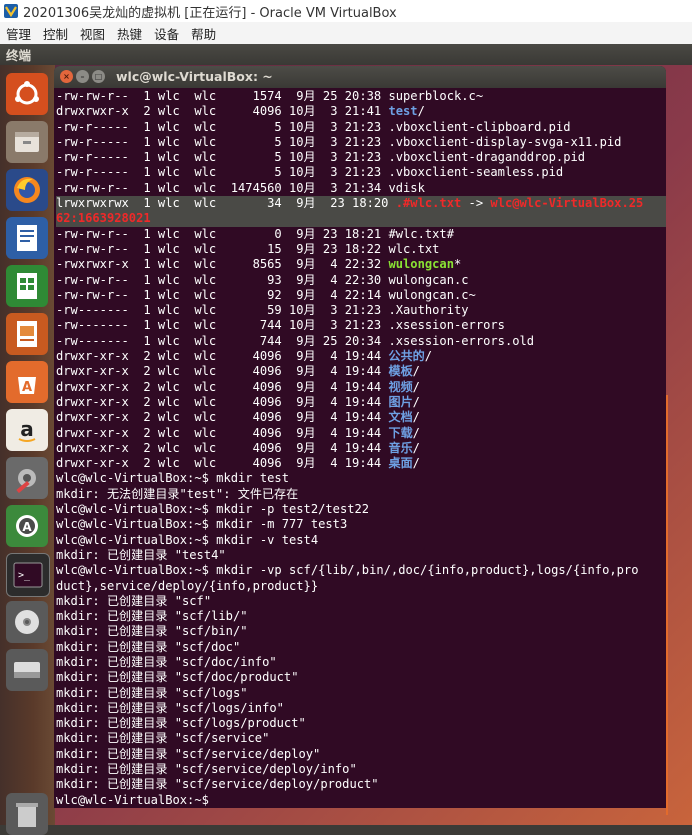 This screenshot has height=835, width=692. I want to click on output-line: mkdir: 已创建目录 "scf/doc/product", so click(177, 677).